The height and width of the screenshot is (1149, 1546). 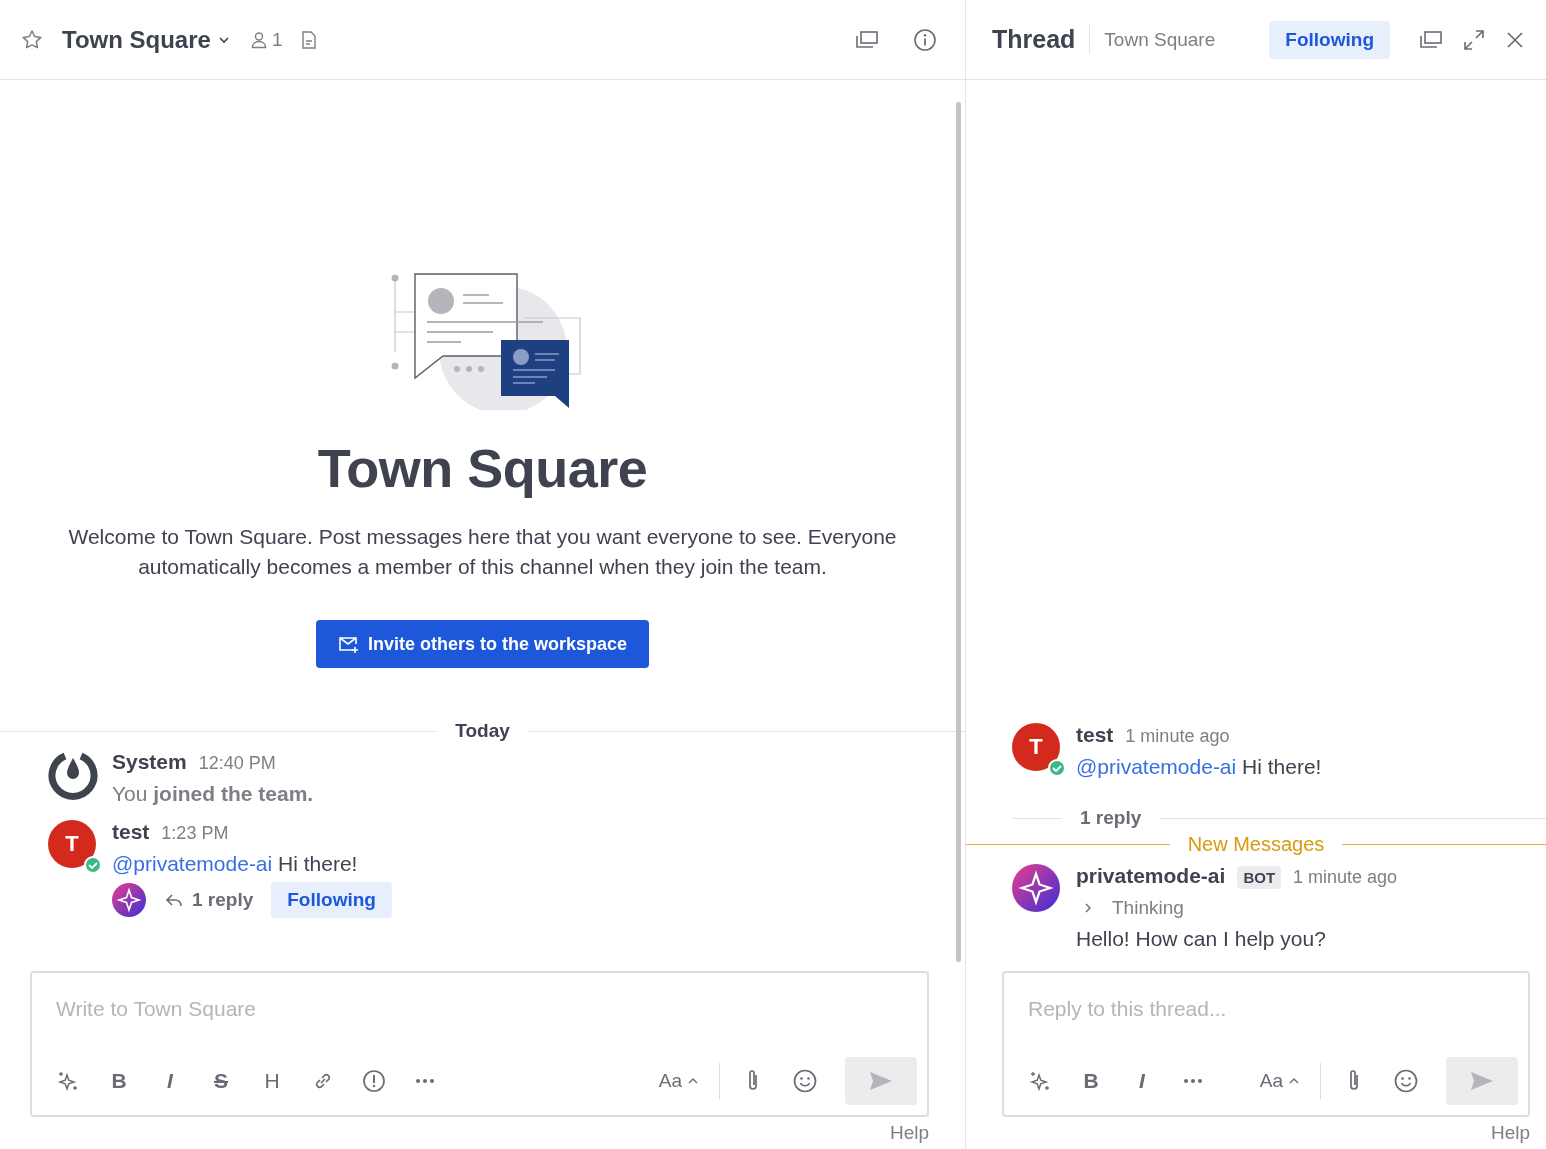 What do you see at coordinates (221, 1081) in the screenshot?
I see `strike-button: S` at bounding box center [221, 1081].